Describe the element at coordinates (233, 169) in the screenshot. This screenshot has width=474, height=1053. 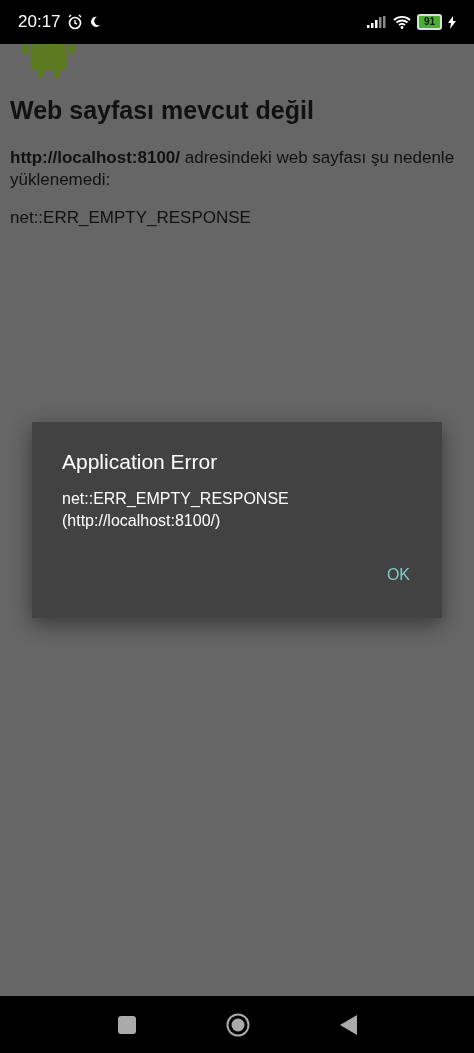
I see `error-description: http://localhost:8100/ adresindeki web sayfası şu nedenle yüklenemedi:` at that location.